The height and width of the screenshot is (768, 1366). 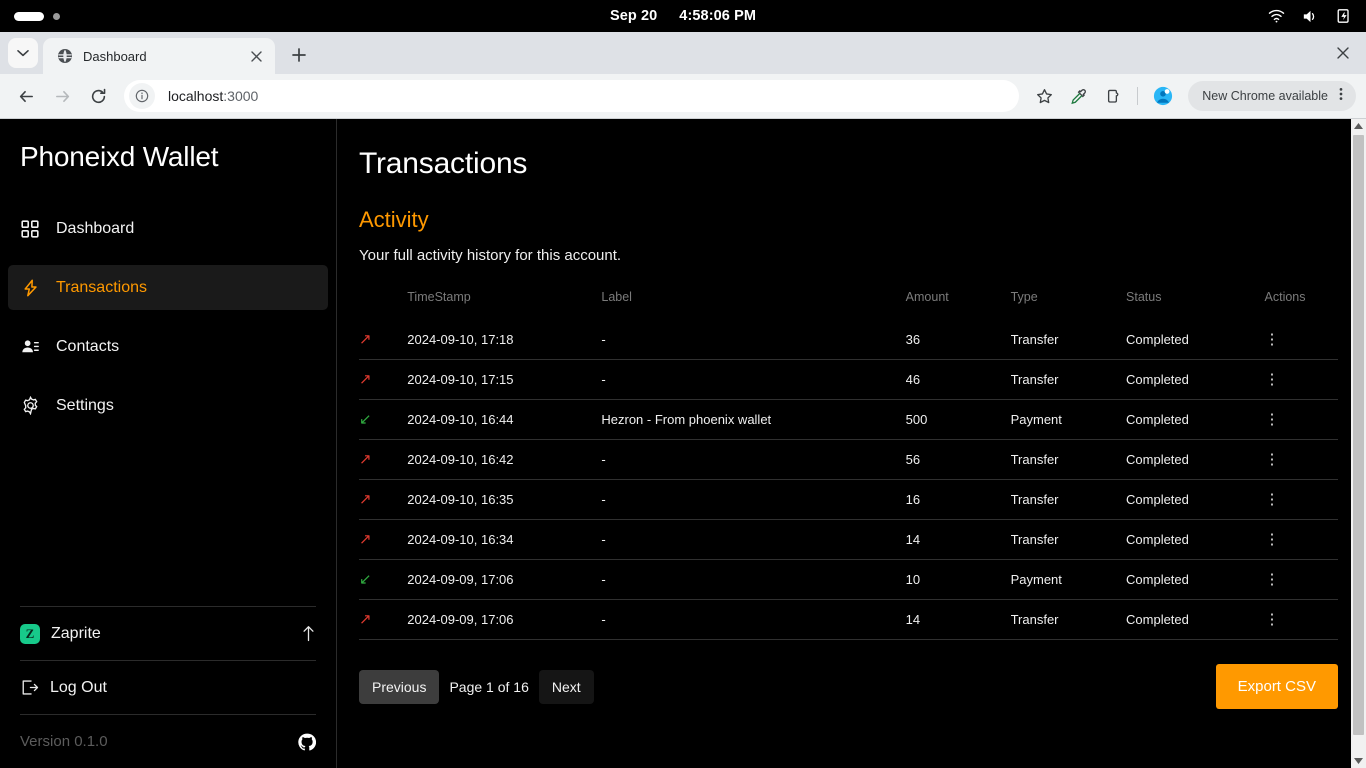 I want to click on forward-button, so click(x=62, y=96).